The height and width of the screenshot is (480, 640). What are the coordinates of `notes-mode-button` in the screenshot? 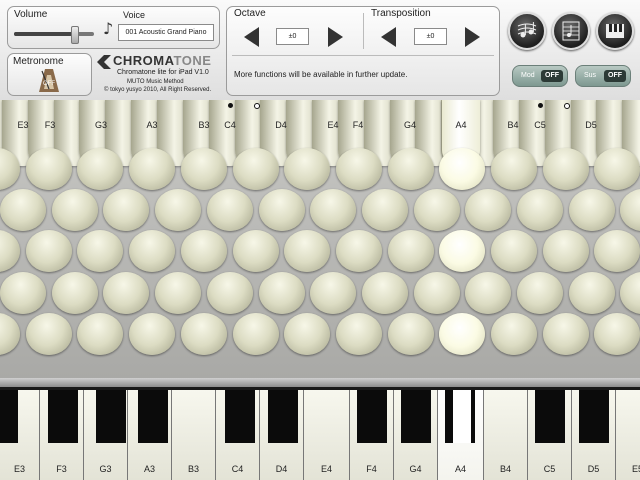 It's located at (571, 31).